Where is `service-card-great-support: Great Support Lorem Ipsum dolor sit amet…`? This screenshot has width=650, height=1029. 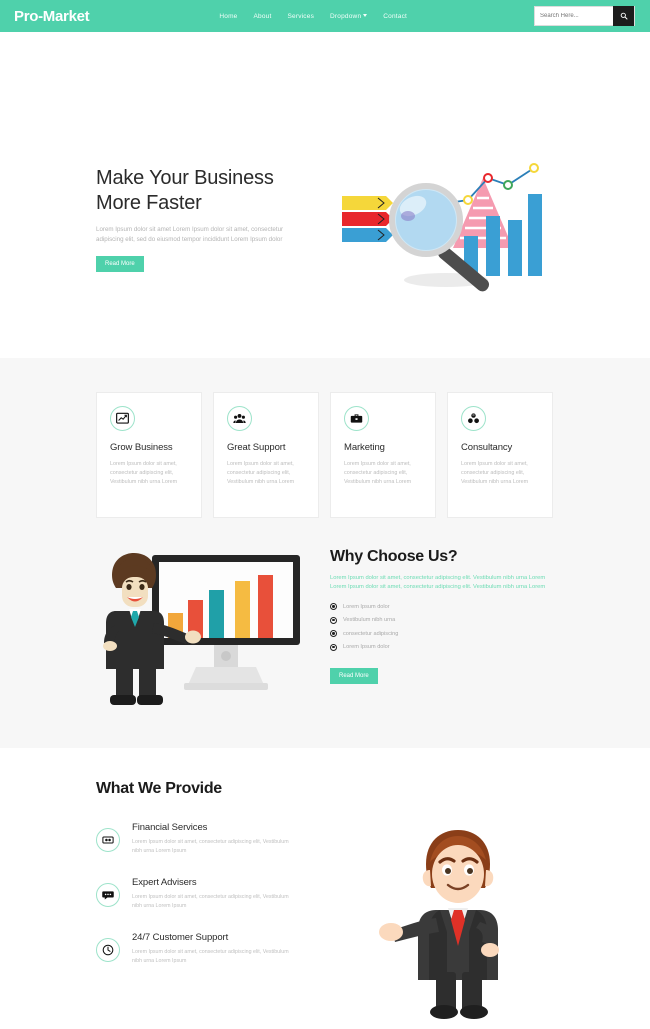
service-card-great-support: Great Support Lorem Ipsum dolor sit amet… is located at coordinates (266, 455).